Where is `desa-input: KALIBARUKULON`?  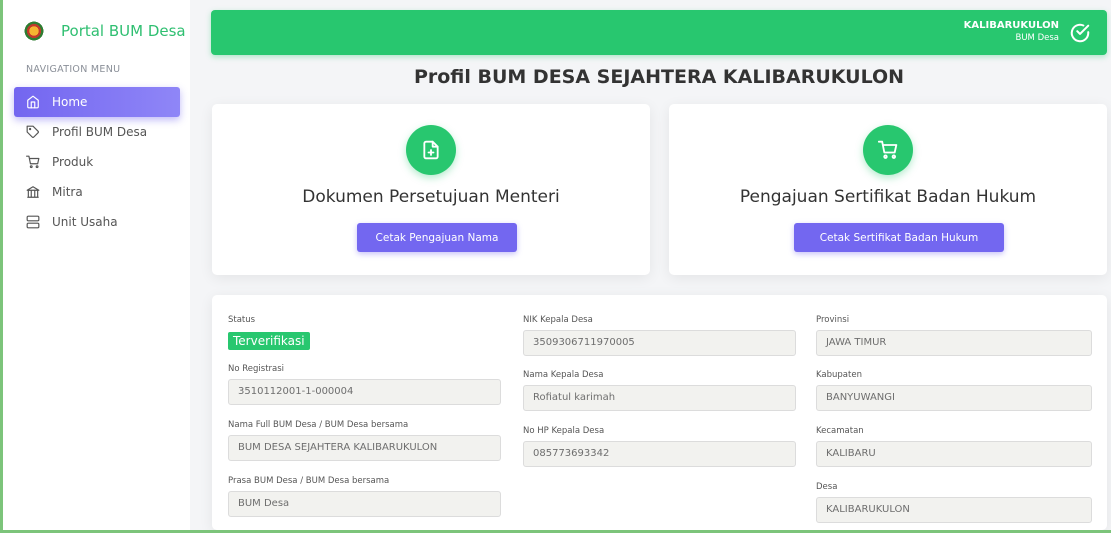
desa-input: KALIBARUKULON is located at coordinates (954, 510).